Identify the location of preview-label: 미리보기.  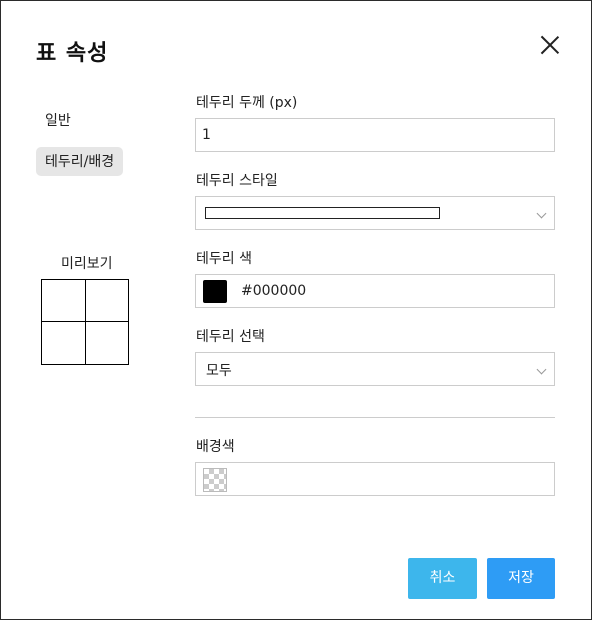
(87, 264).